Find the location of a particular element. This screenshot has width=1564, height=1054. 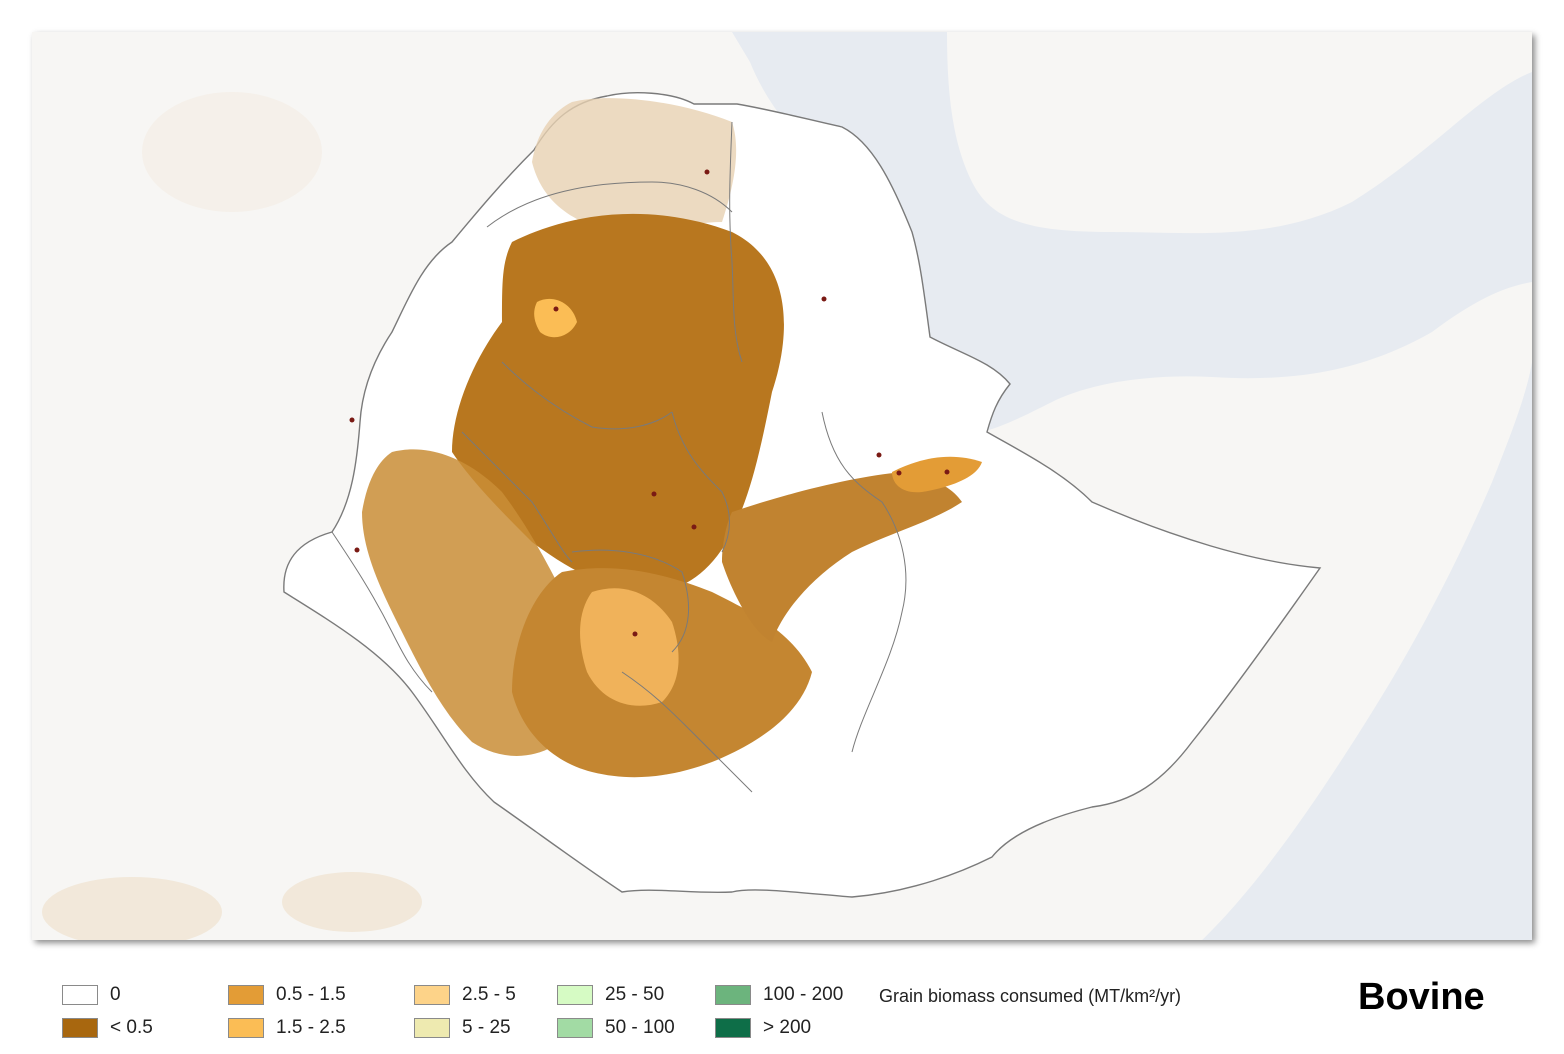

legend-item-6: 25 - 50 is located at coordinates (610, 995).